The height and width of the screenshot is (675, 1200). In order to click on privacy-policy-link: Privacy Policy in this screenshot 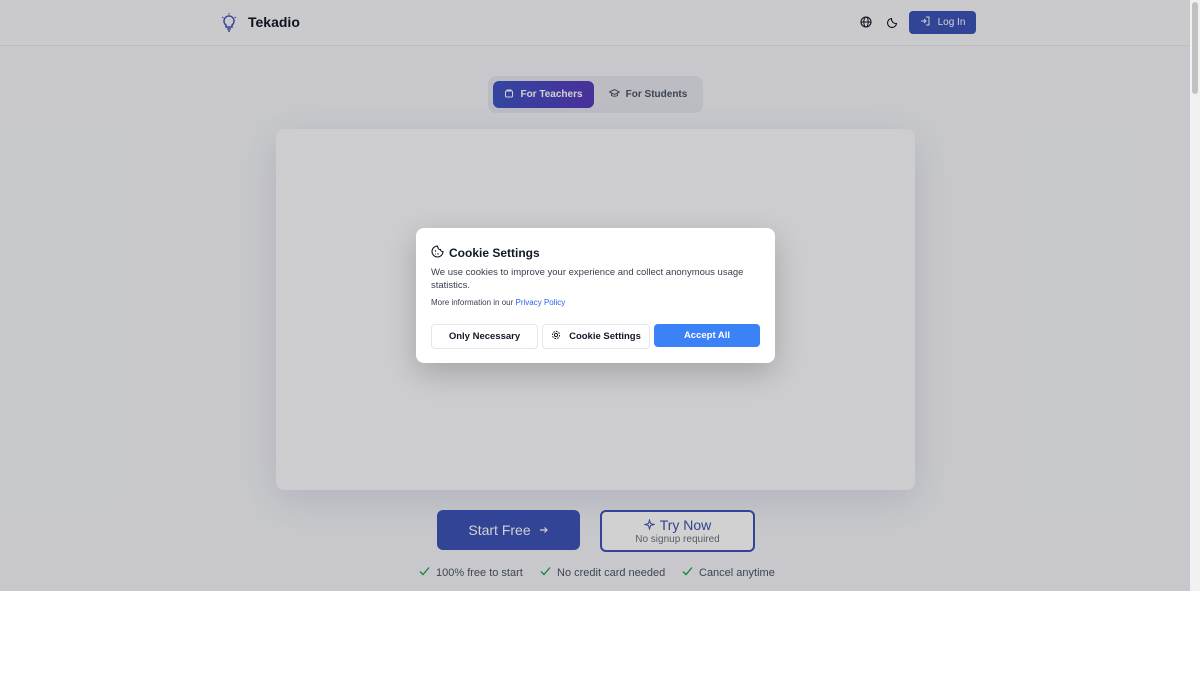, I will do `click(541, 302)`.